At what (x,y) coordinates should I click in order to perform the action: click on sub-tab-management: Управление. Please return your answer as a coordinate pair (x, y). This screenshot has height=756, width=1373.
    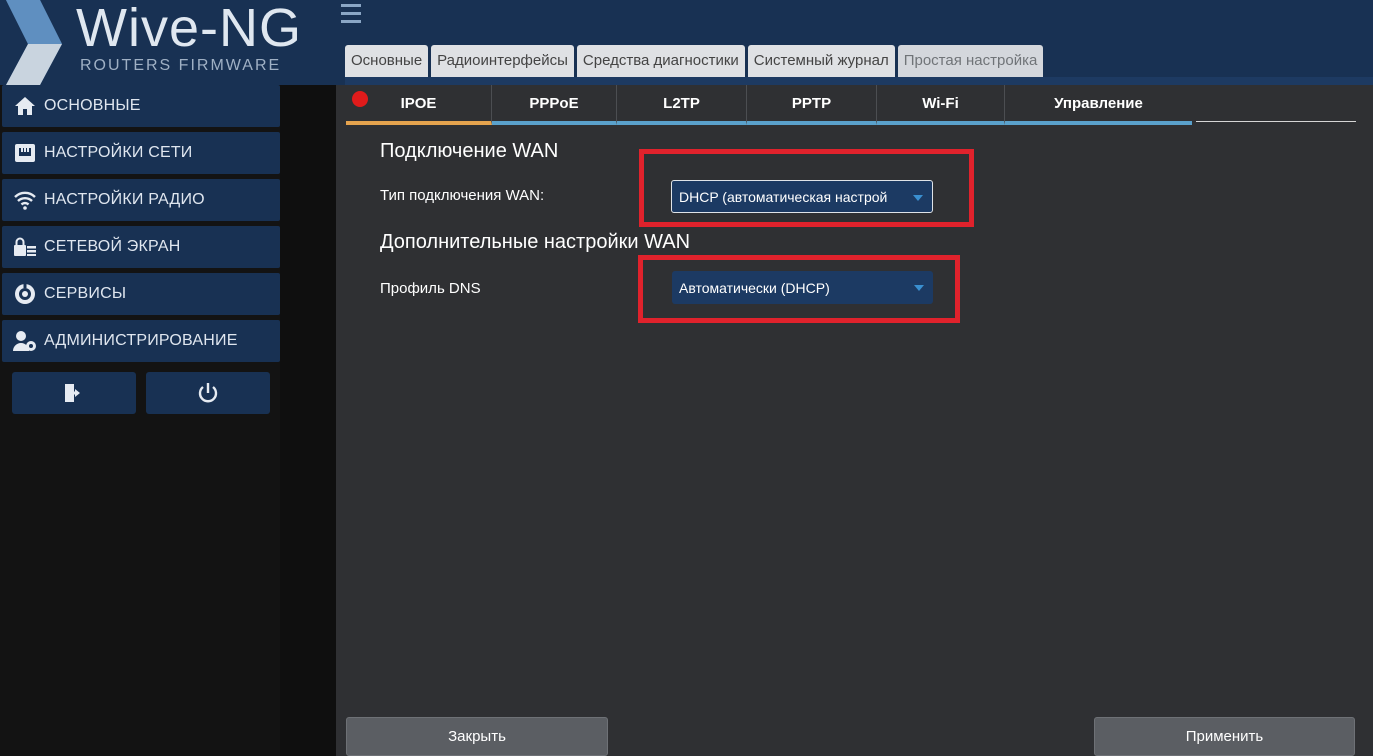
    Looking at the image, I should click on (1098, 105).